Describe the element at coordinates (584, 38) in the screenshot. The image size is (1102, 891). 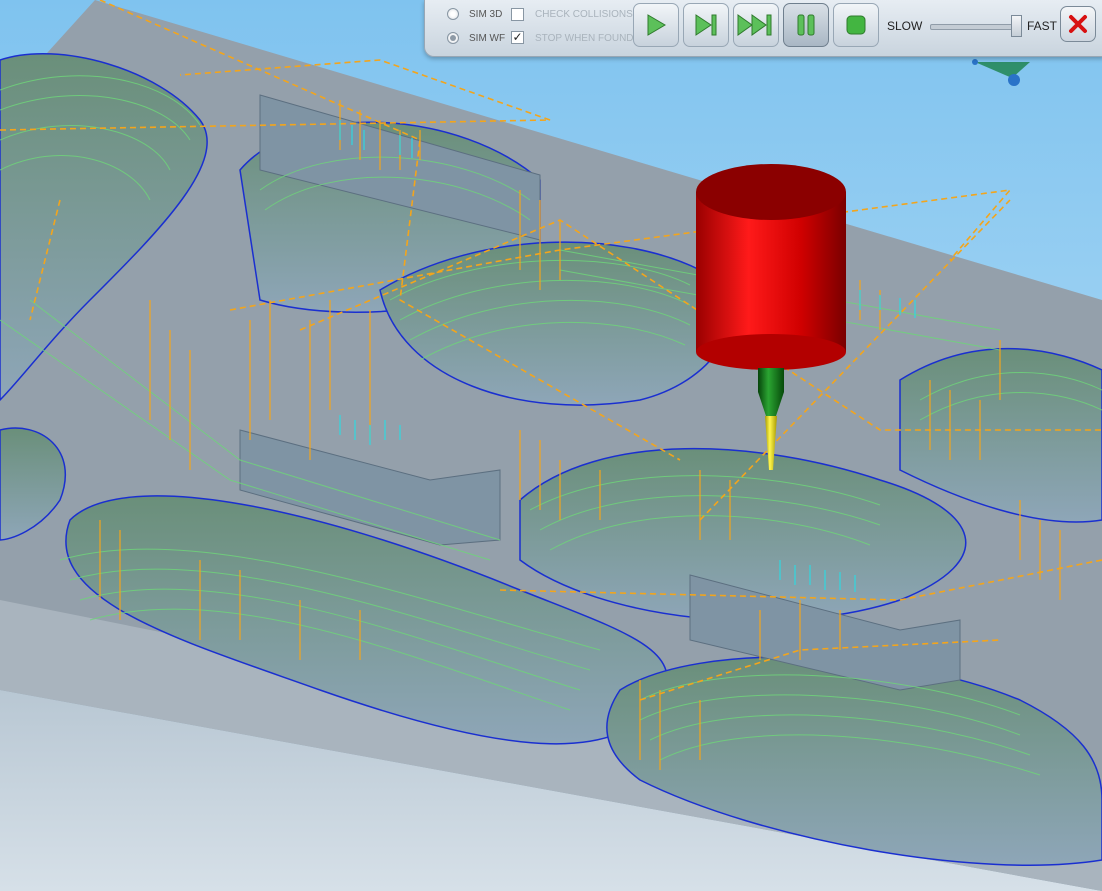
I see `stop-when-found-label: STOP WHEN FOUND` at that location.